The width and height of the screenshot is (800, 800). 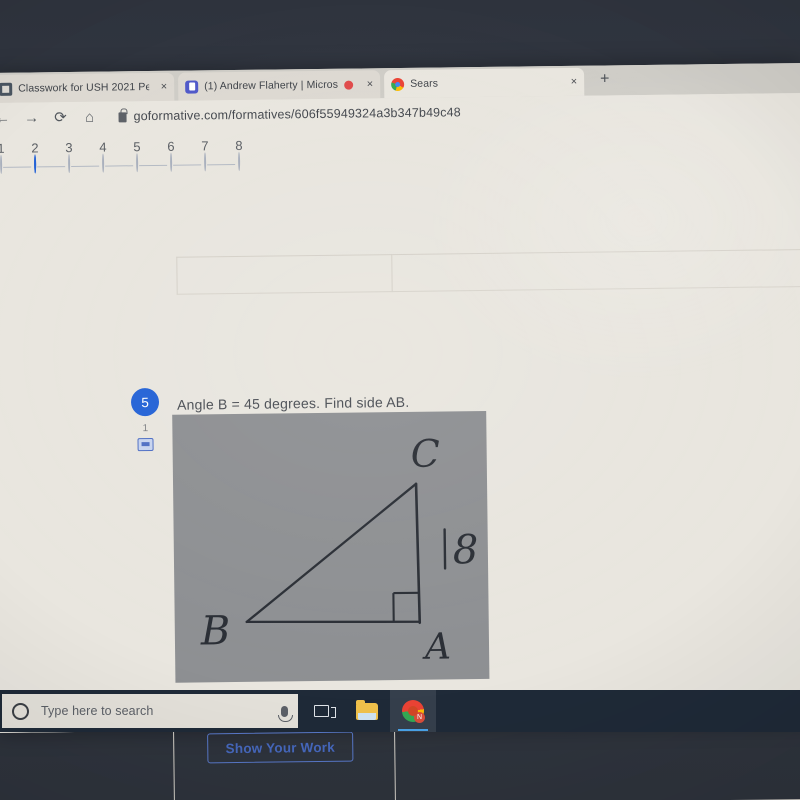 I want to click on new-tab-button: +, so click(x=605, y=78).